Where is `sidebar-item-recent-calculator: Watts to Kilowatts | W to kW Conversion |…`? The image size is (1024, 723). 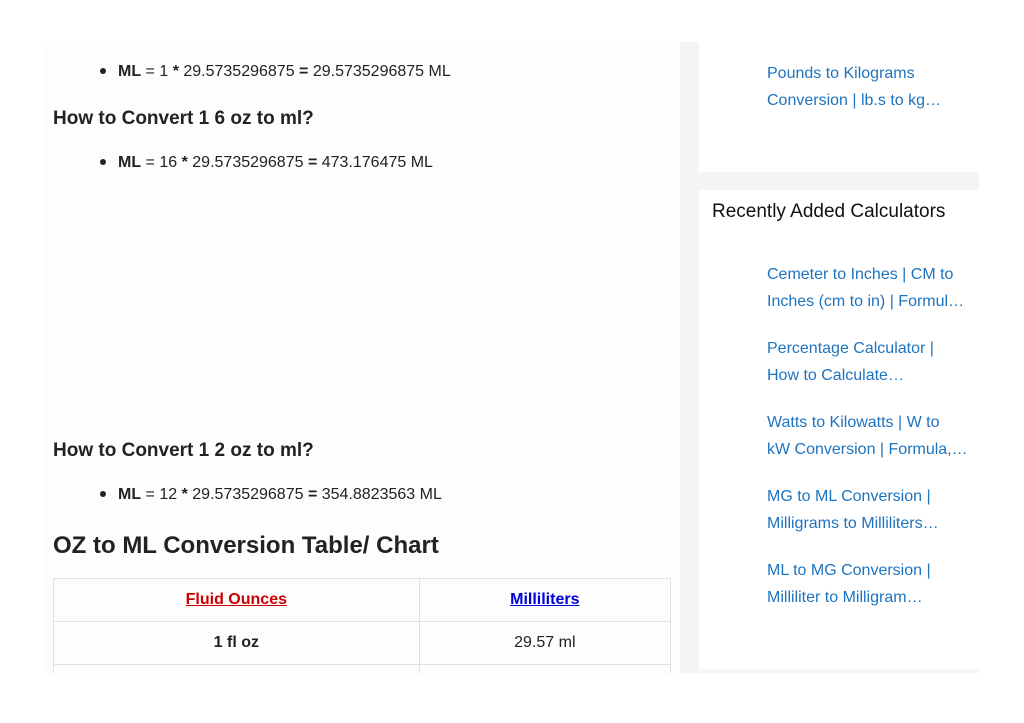 sidebar-item-recent-calculator: Watts to Kilowatts | W to kW Conversion |… is located at coordinates (869, 436).